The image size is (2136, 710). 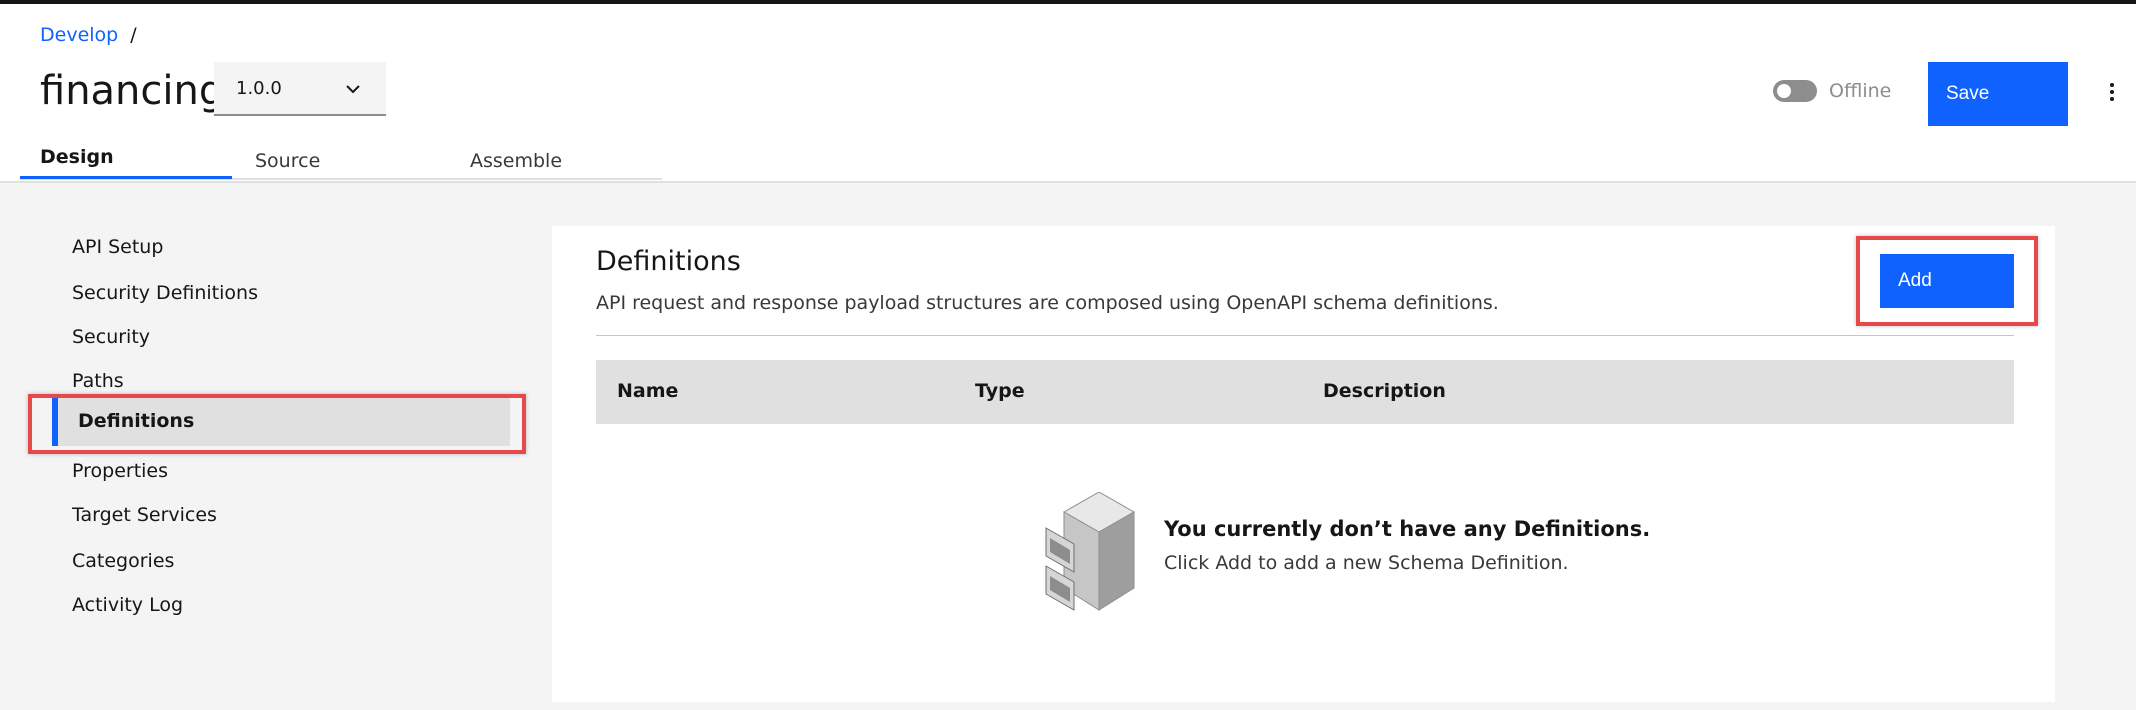 What do you see at coordinates (668, 261) in the screenshot?
I see `panel-title: Definitions` at bounding box center [668, 261].